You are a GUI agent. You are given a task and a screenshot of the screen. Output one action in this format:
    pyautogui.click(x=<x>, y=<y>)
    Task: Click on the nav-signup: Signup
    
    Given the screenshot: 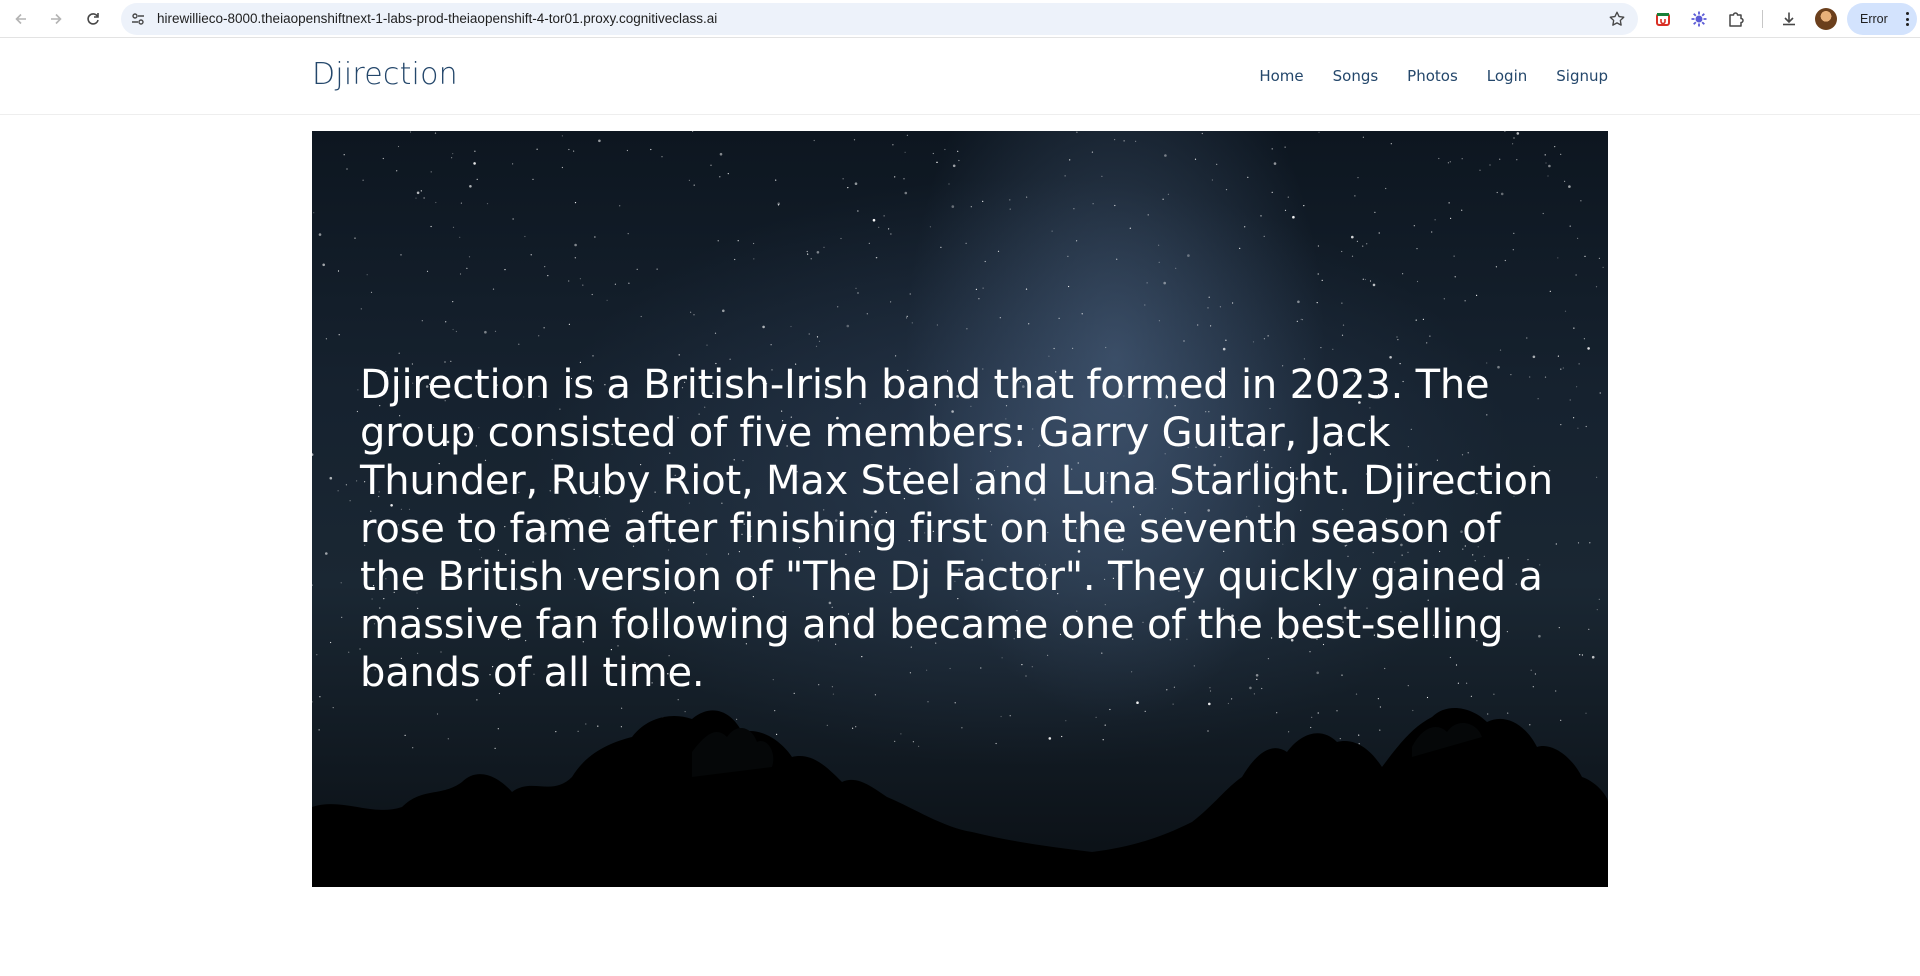 What is the action you would take?
    pyautogui.click(x=1582, y=76)
    